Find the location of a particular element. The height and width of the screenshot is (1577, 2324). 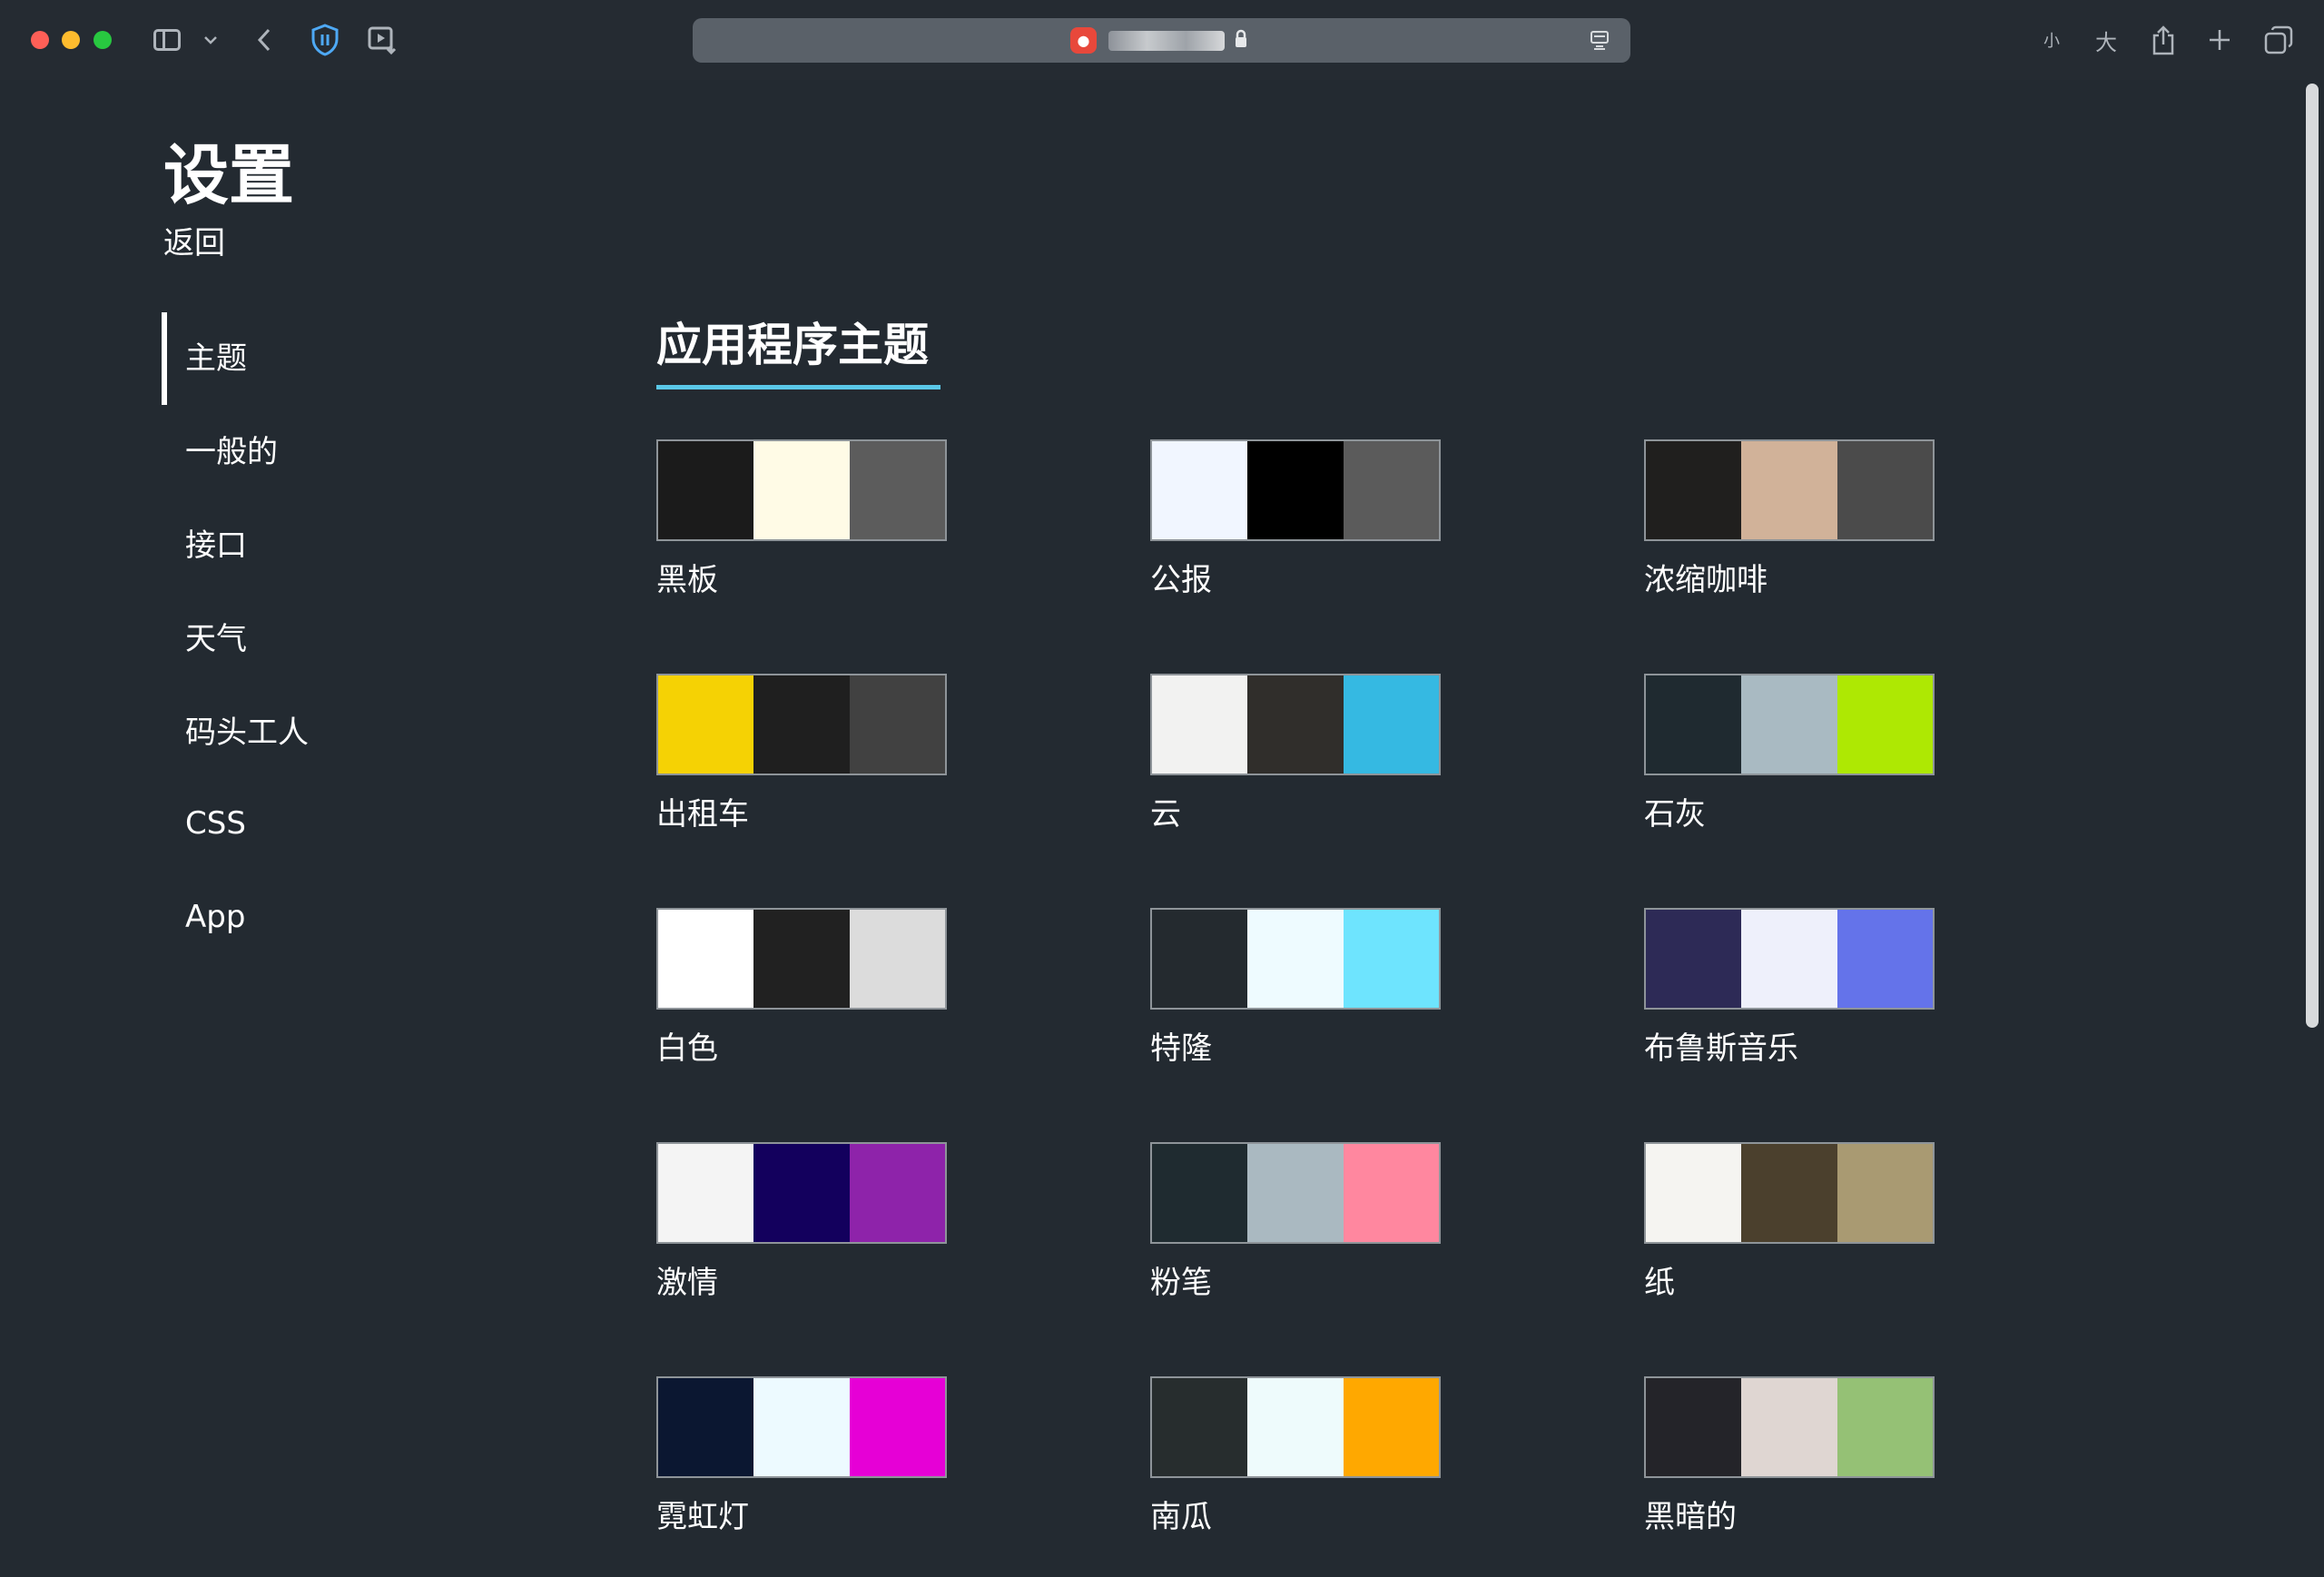

reader-view-icon is located at coordinates (1600, 41).